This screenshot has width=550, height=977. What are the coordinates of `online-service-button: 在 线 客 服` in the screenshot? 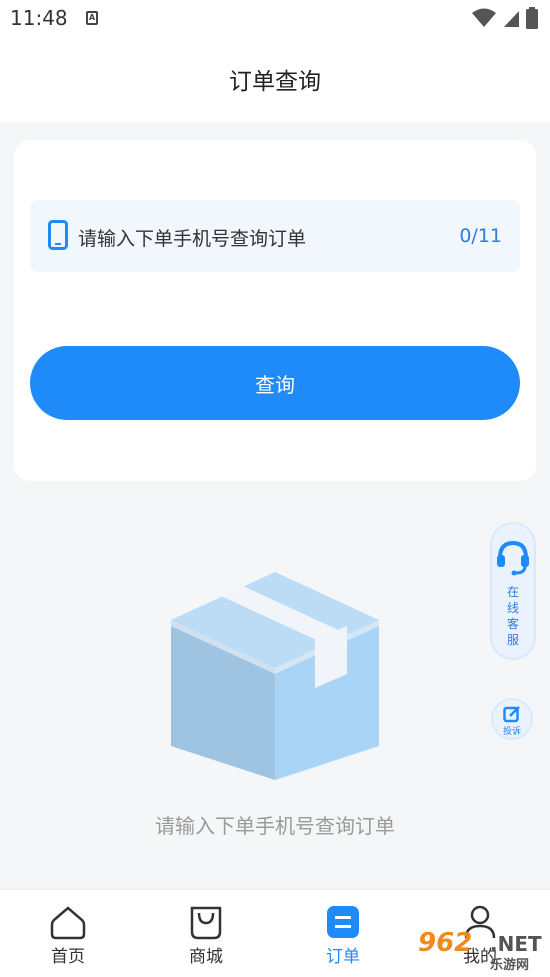 It's located at (513, 591).